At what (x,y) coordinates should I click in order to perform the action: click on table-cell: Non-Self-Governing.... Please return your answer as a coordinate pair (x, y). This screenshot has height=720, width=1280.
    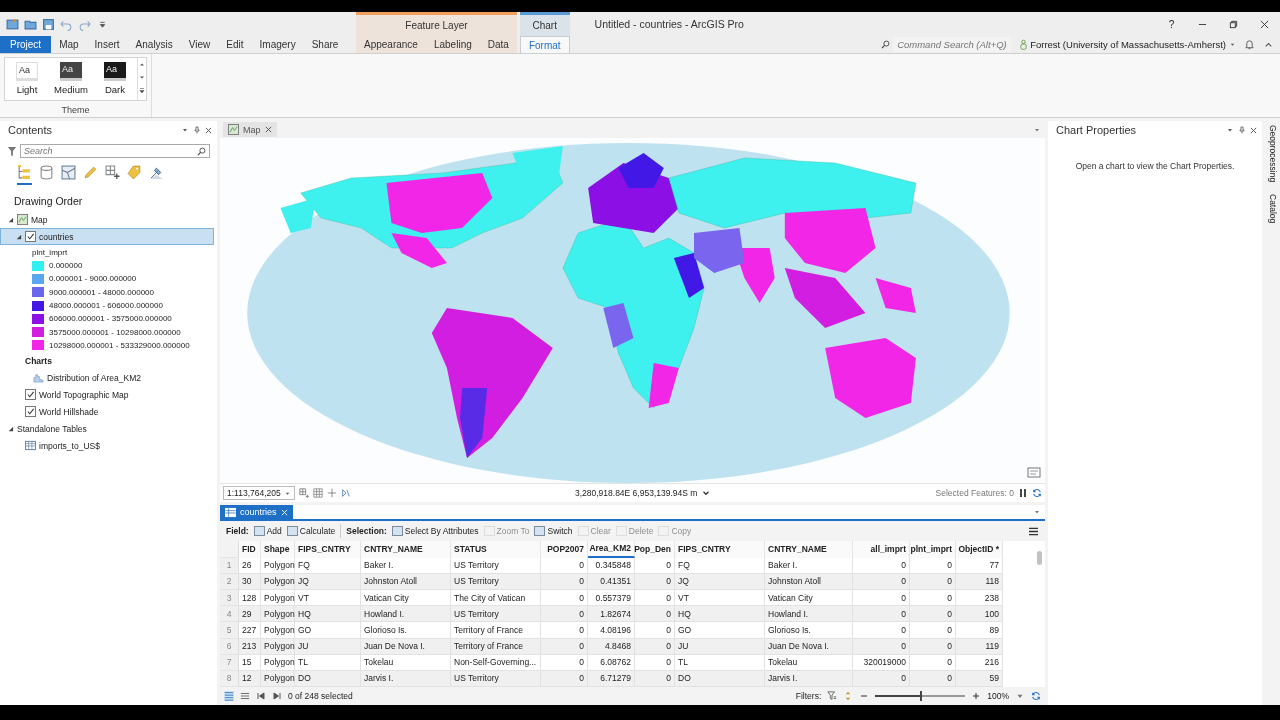
    Looking at the image, I should click on (496, 662).